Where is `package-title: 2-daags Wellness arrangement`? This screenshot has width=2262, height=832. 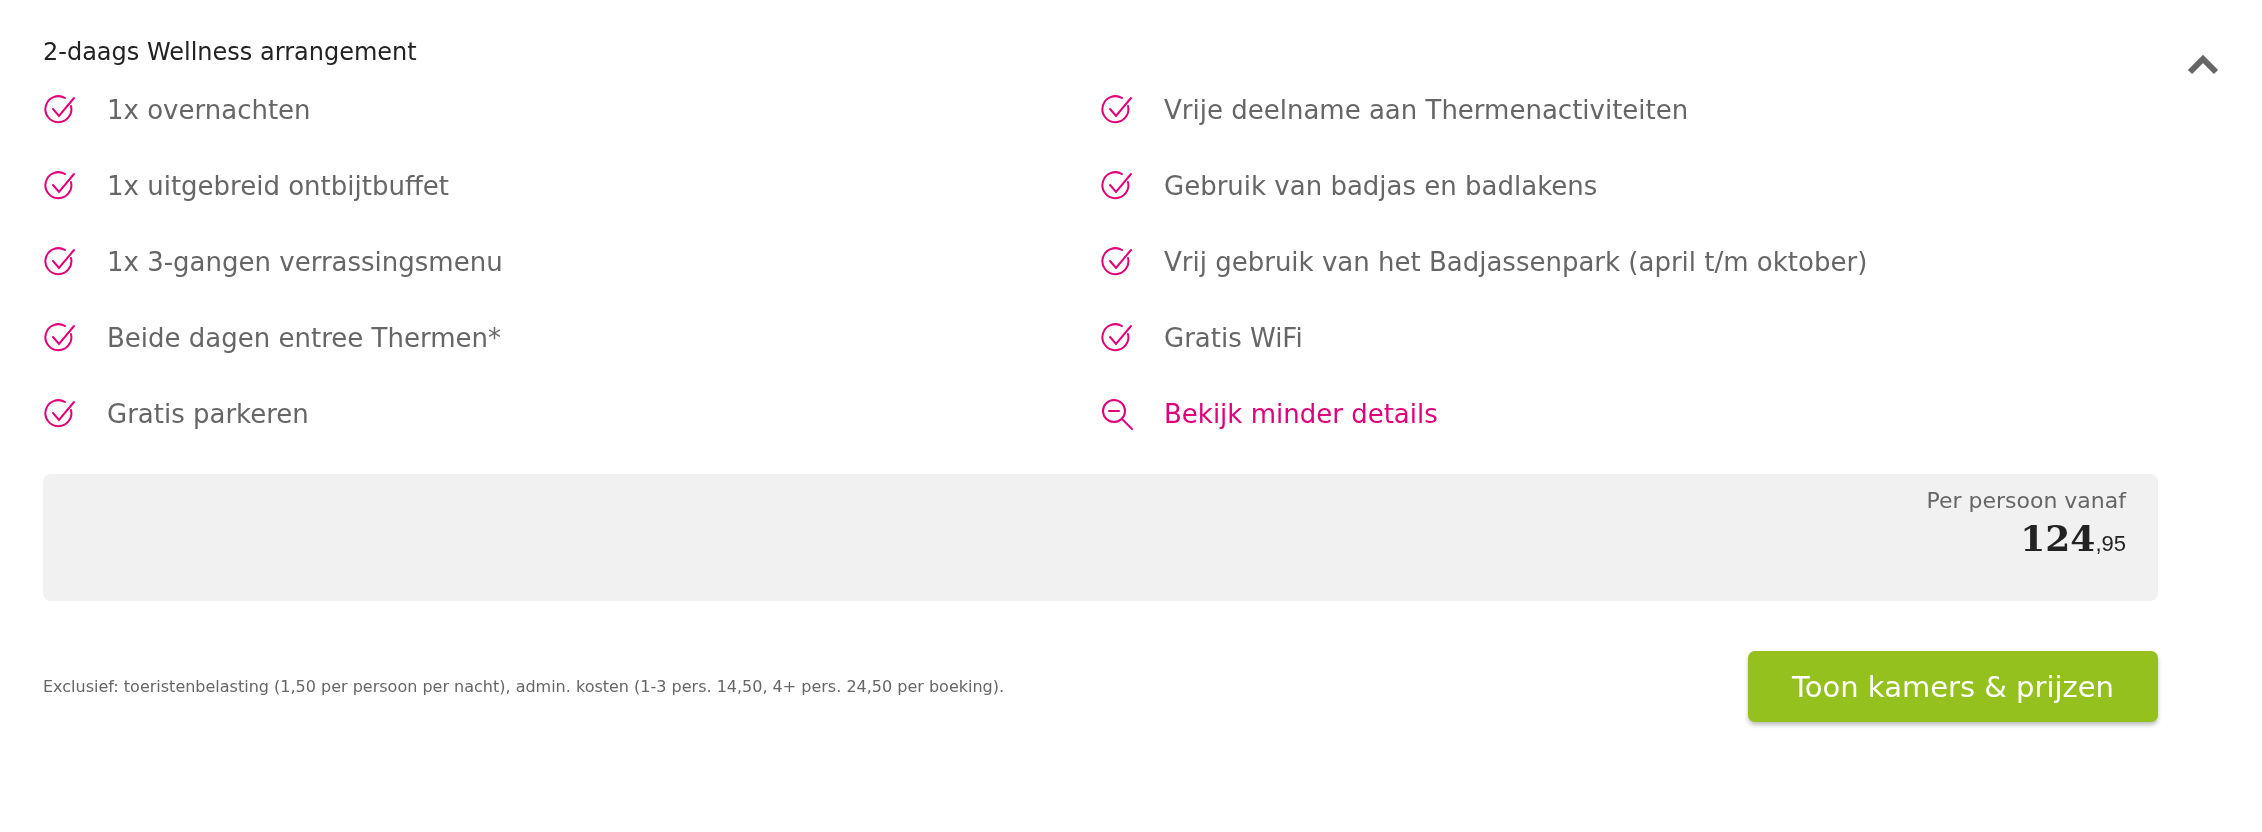 package-title: 2-daags Wellness arrangement is located at coordinates (230, 52).